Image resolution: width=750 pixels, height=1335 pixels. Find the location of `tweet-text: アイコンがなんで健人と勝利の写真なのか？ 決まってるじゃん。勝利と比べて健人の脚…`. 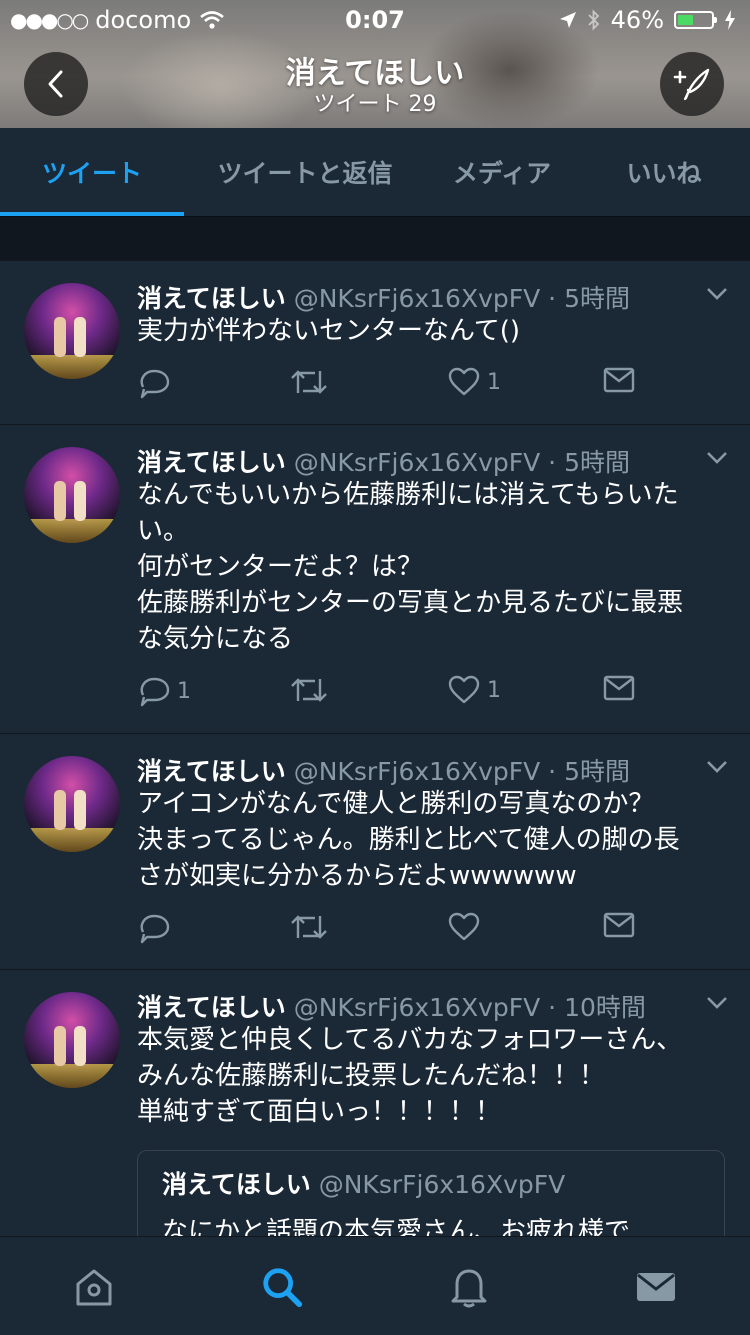

tweet-text: アイコンがなんで健人と勝利の写真なのか？ 決まってるじゃん。勝利と比べて健人の脚… is located at coordinates (408, 840).